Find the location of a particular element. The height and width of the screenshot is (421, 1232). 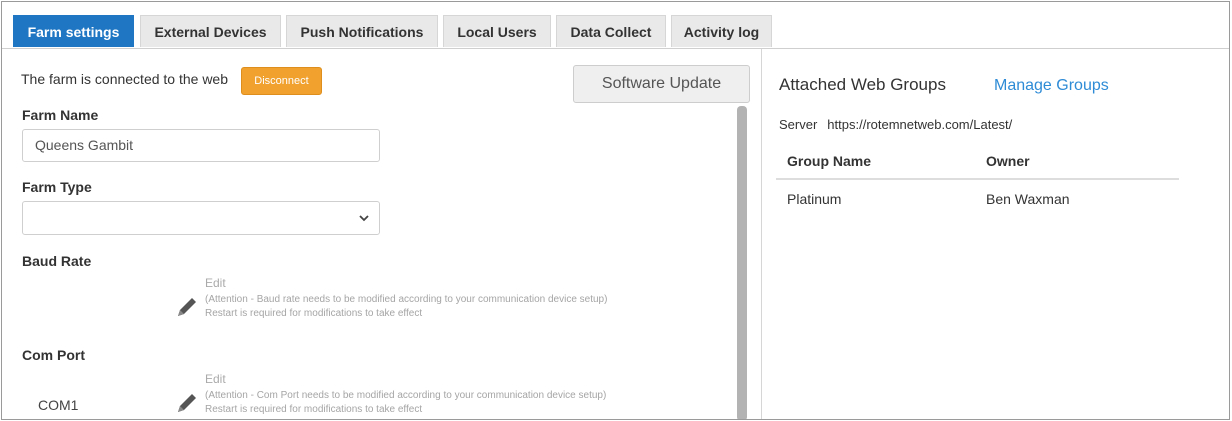

server-row: Server https://rotemnetweb.com/Latest/ is located at coordinates (895, 124).